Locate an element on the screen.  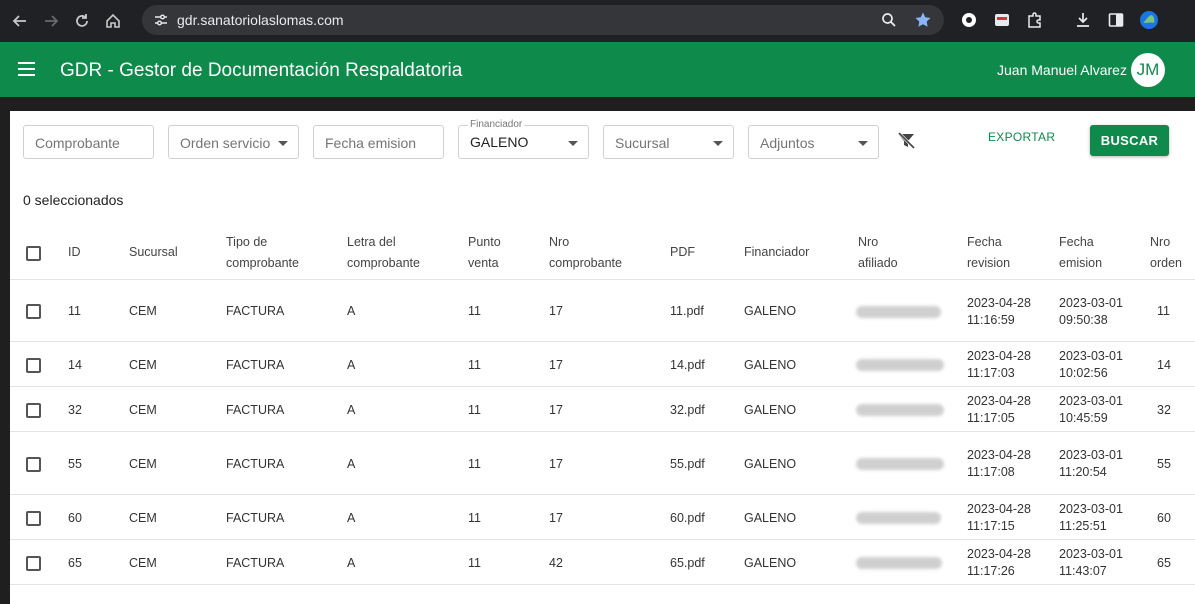
column-header-letra: Letra del comprobante is located at coordinates (383, 253).